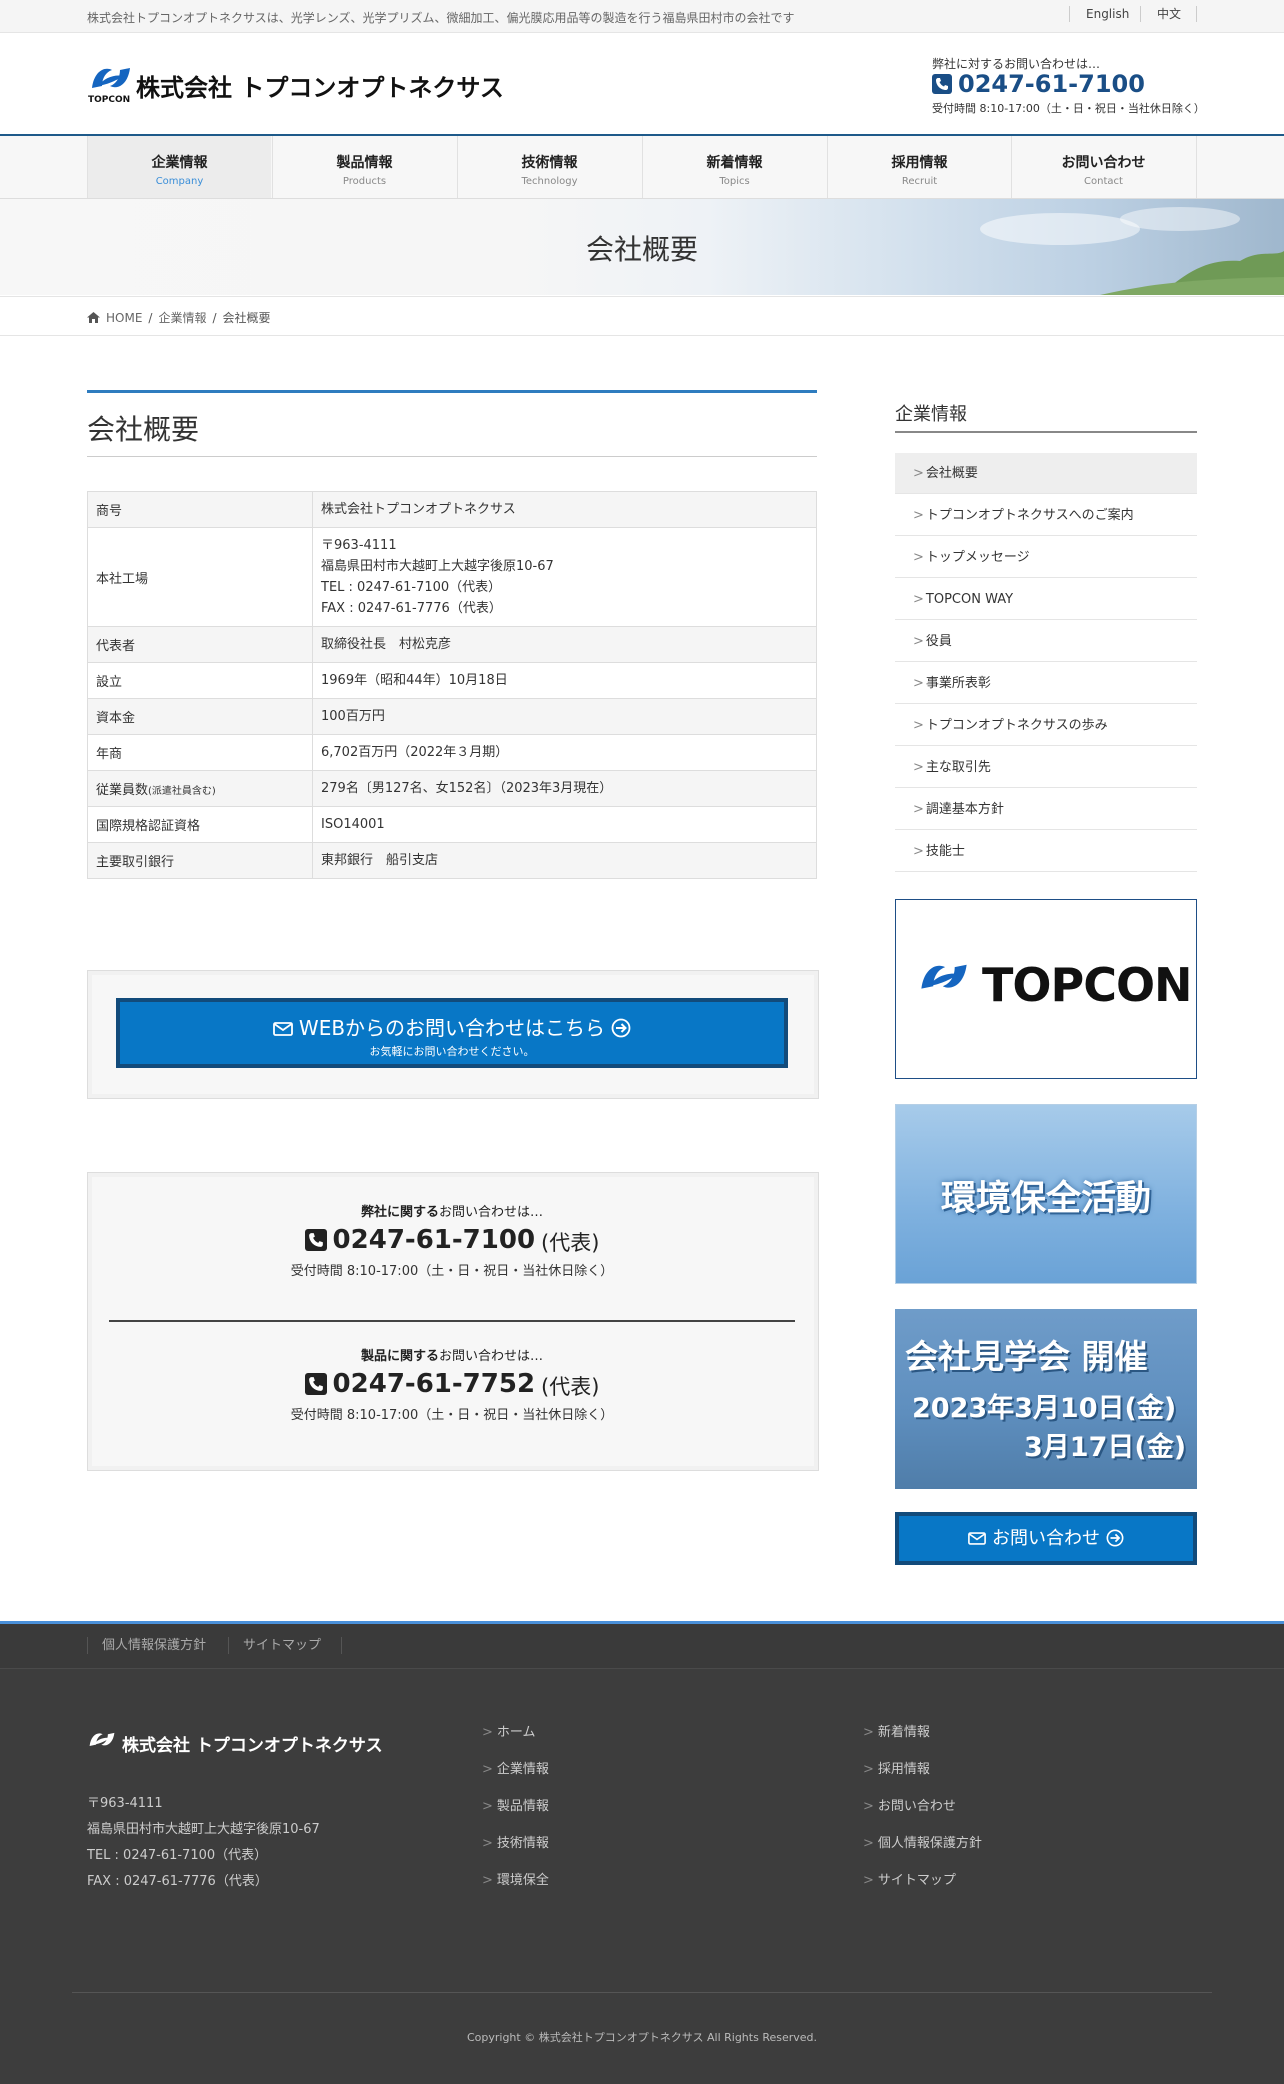  I want to click on table-row: 主要取引銀行 東邦銀行 船引支店, so click(452, 860).